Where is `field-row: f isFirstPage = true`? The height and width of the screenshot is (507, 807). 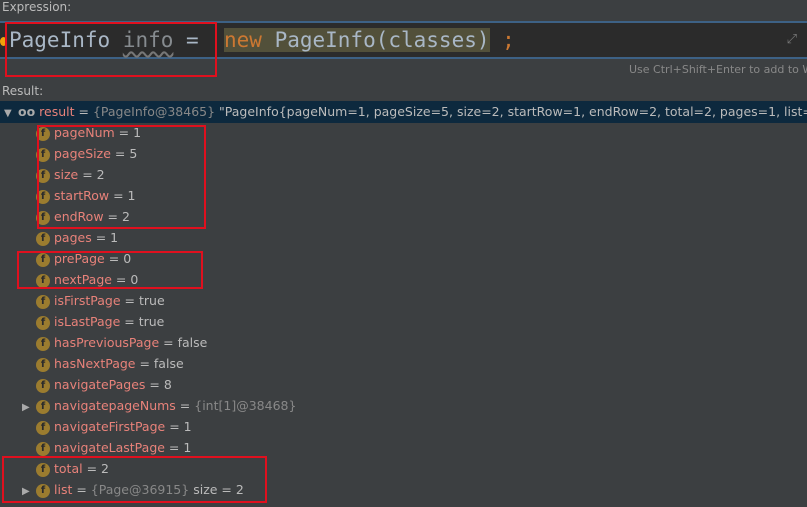 field-row: f isFirstPage = true is located at coordinates (82, 300).